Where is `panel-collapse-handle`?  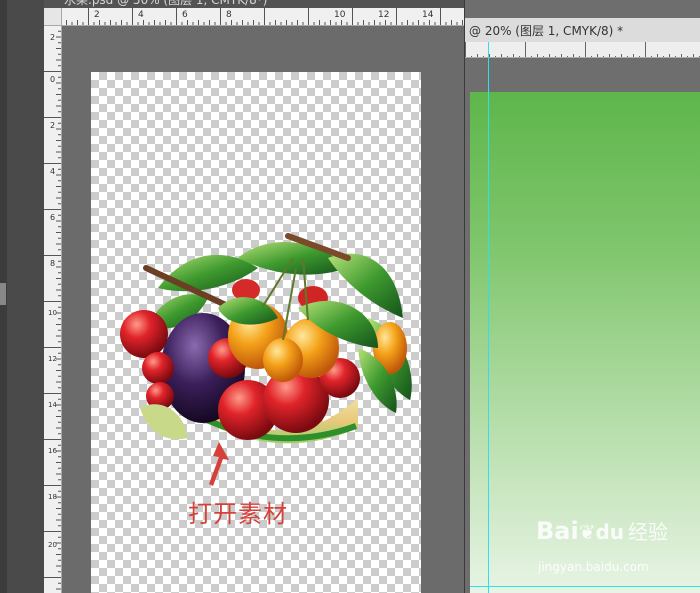 panel-collapse-handle is located at coordinates (3, 294).